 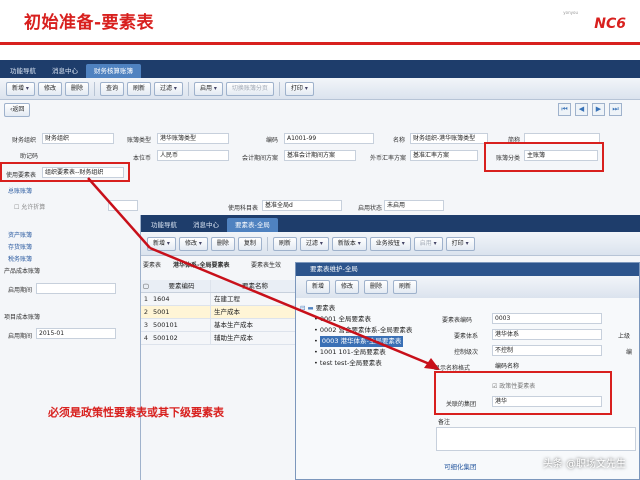 What do you see at coordinates (136, 412) in the screenshot?
I see `slide-annotation: 必须是政策性要素表或其下级要素表` at bounding box center [136, 412].